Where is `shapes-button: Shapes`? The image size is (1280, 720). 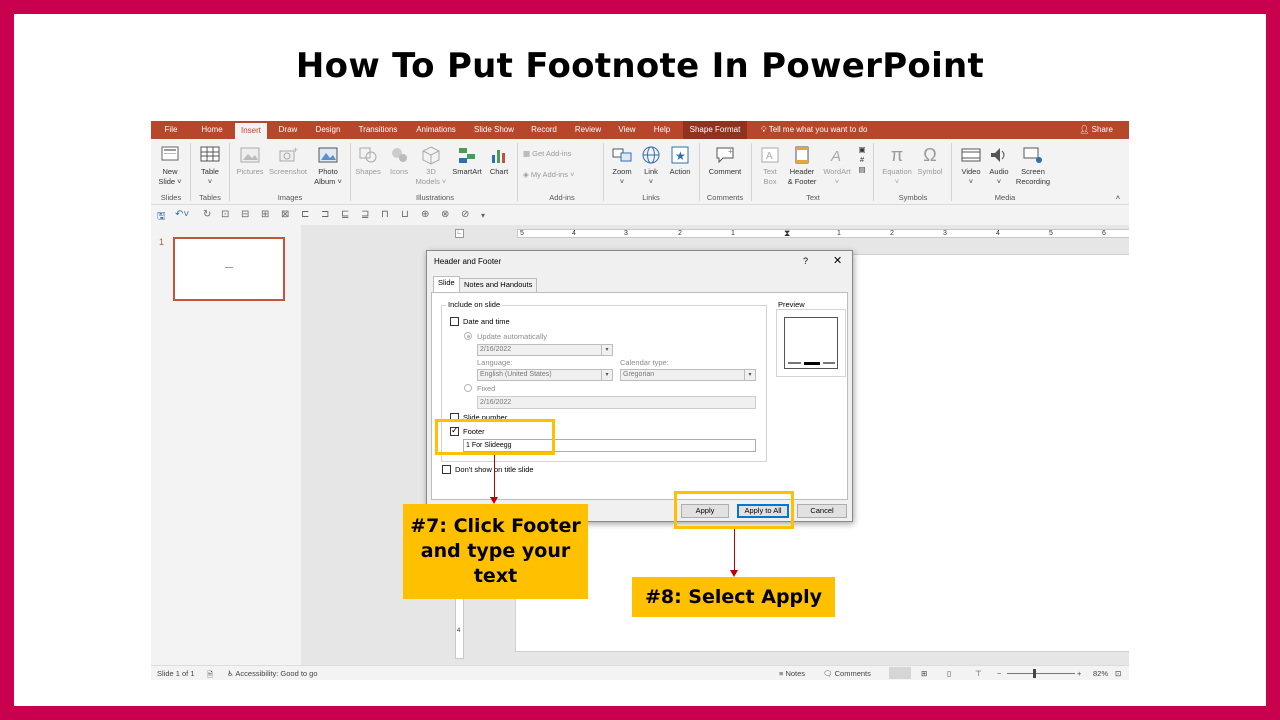 shapes-button: Shapes is located at coordinates (368, 161).